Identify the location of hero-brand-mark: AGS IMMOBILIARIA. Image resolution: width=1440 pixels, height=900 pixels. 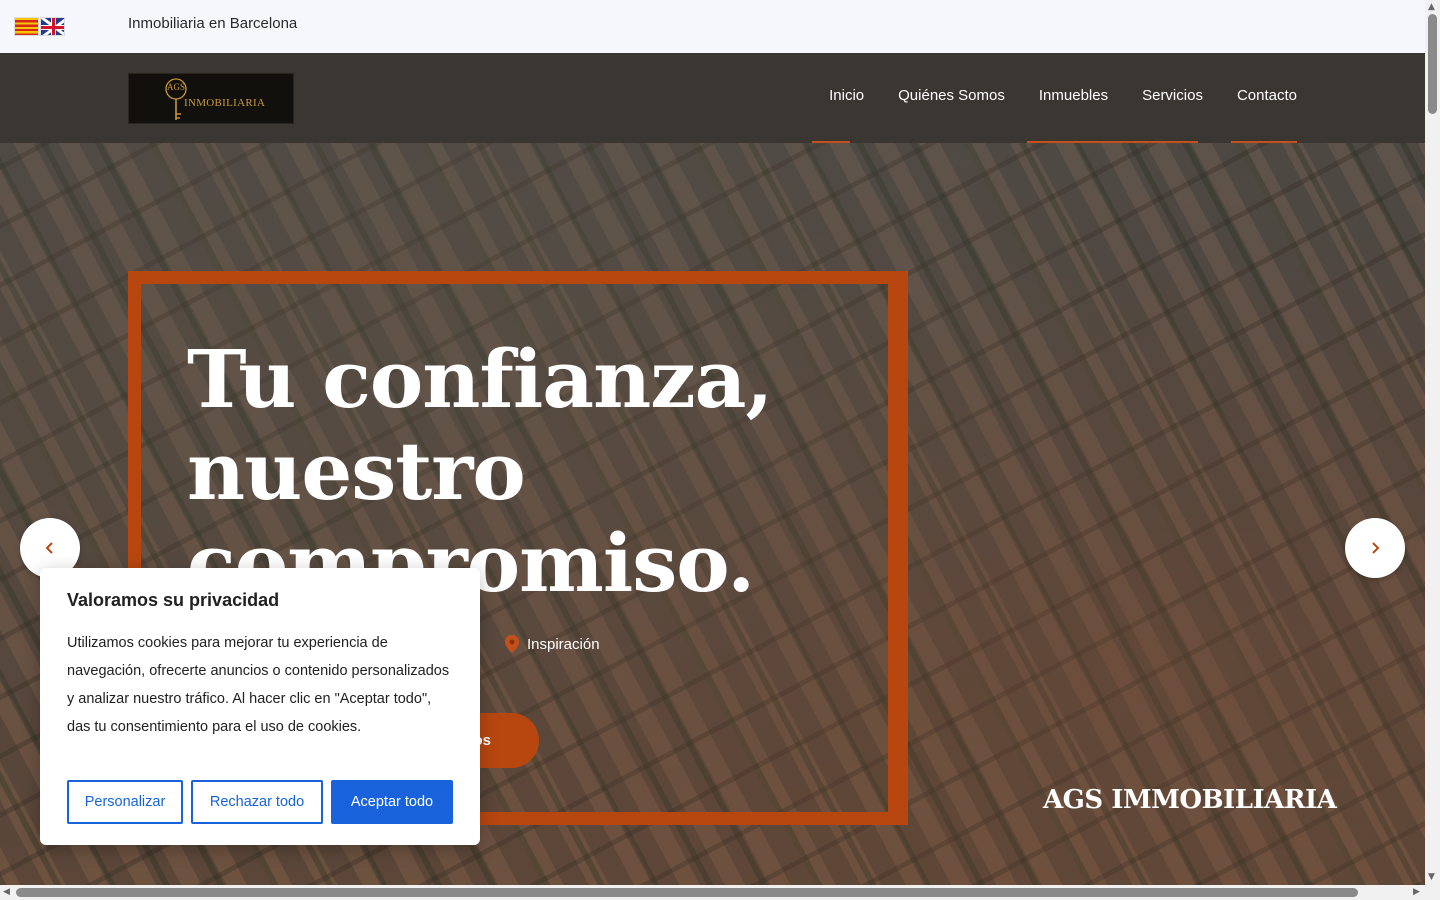
(1190, 800).